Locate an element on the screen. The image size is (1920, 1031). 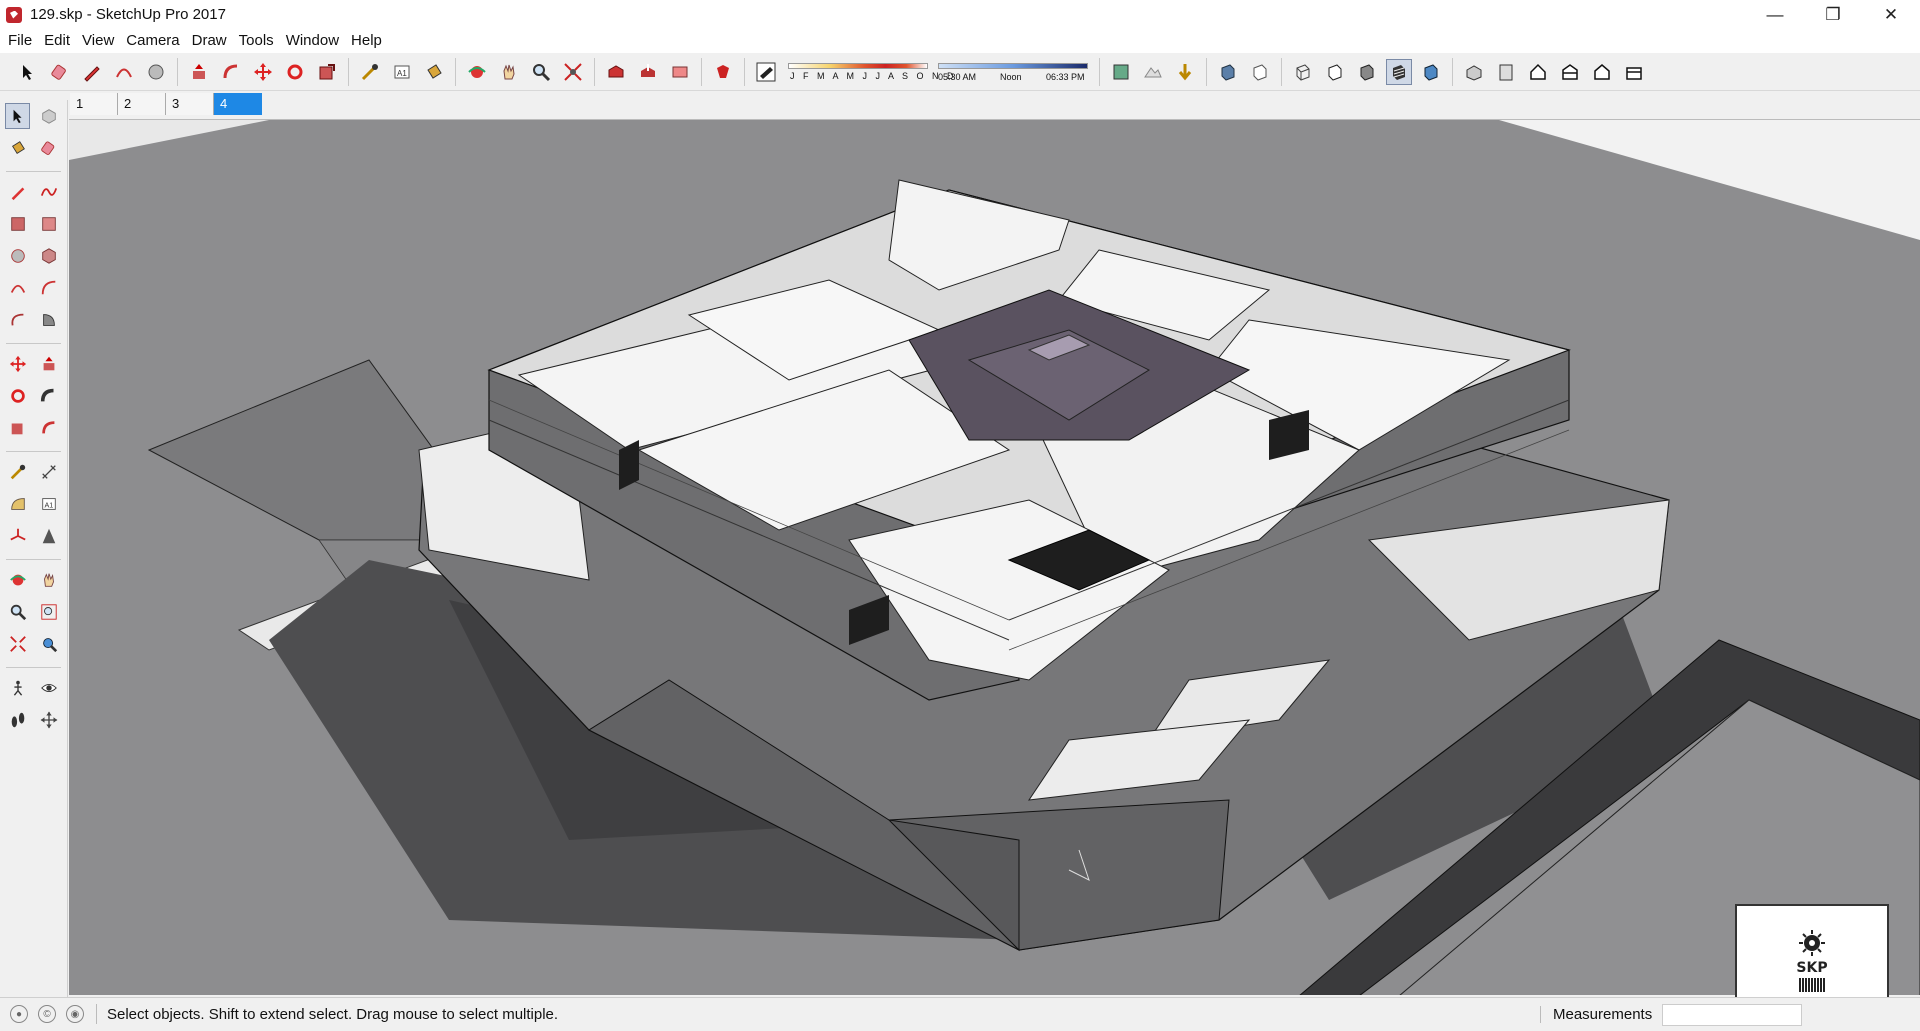
menu-file: File is located at coordinates (20, 41).